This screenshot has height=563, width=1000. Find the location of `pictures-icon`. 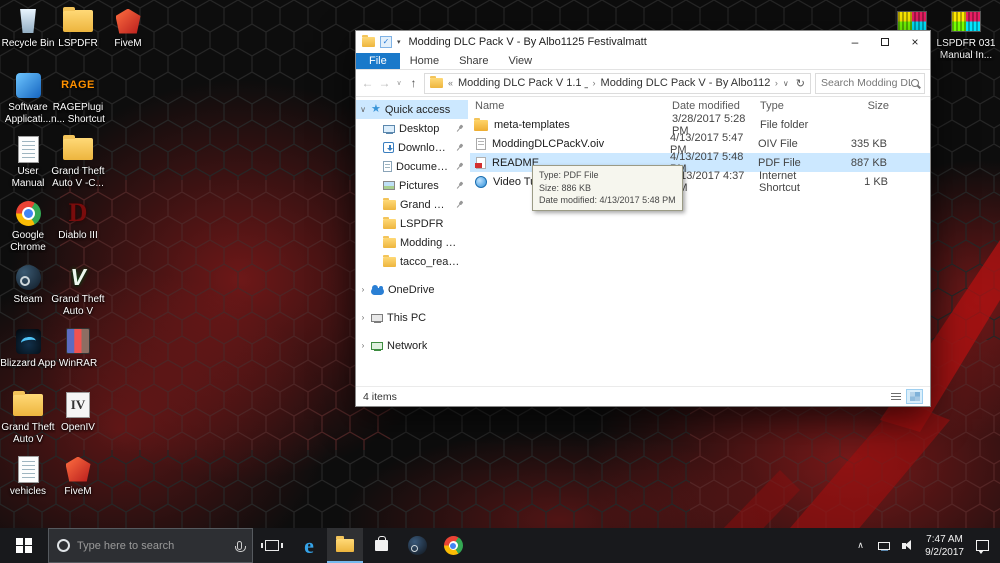

pictures-icon is located at coordinates (389, 185).